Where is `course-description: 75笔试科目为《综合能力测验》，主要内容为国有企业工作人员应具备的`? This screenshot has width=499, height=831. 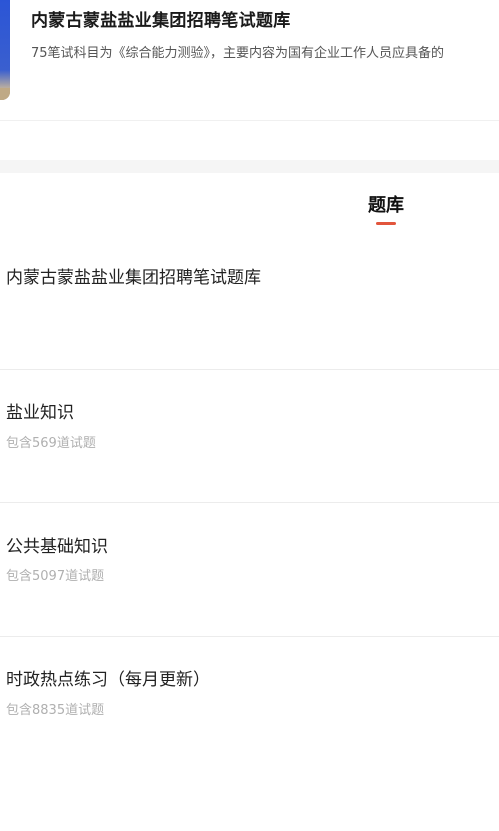
course-description: 75笔试科目为《综合能力测验》，主要内容为国有企业工作人员应具备的 is located at coordinates (238, 53).